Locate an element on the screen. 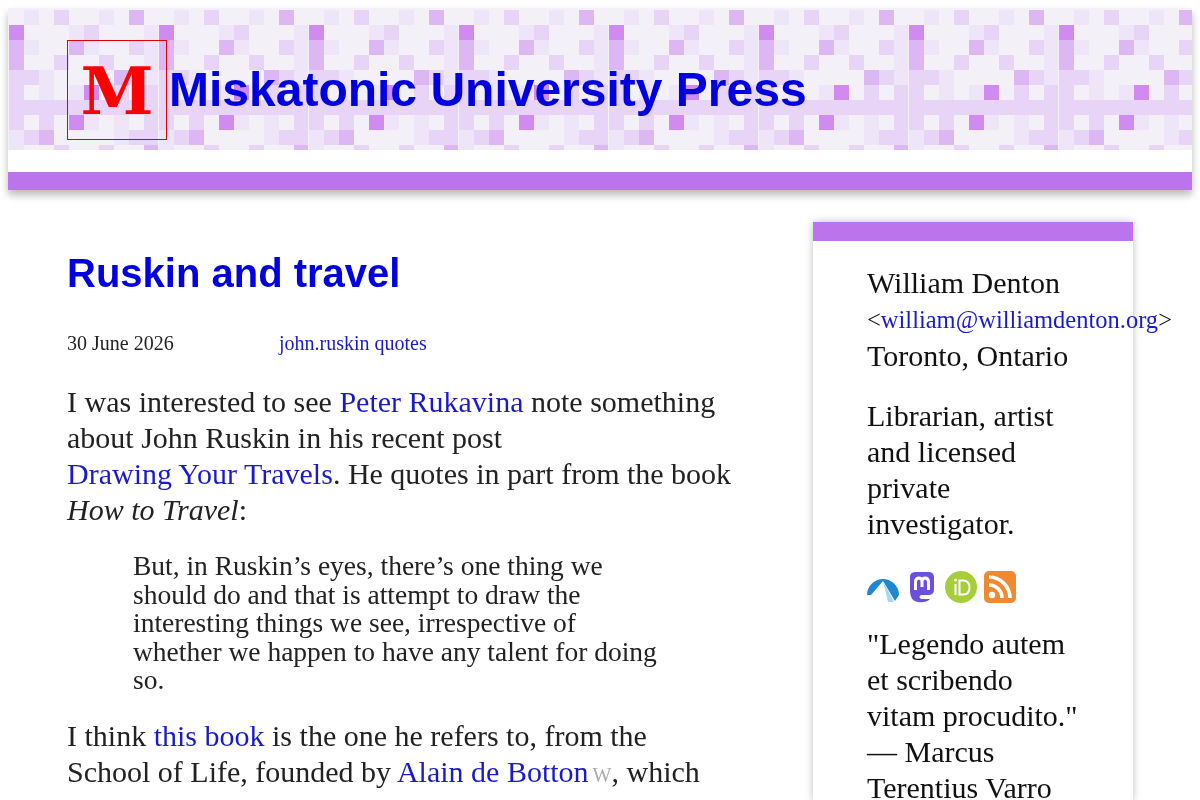 The image size is (1200, 800). tag-link: john.ruskin is located at coordinates (324, 343).